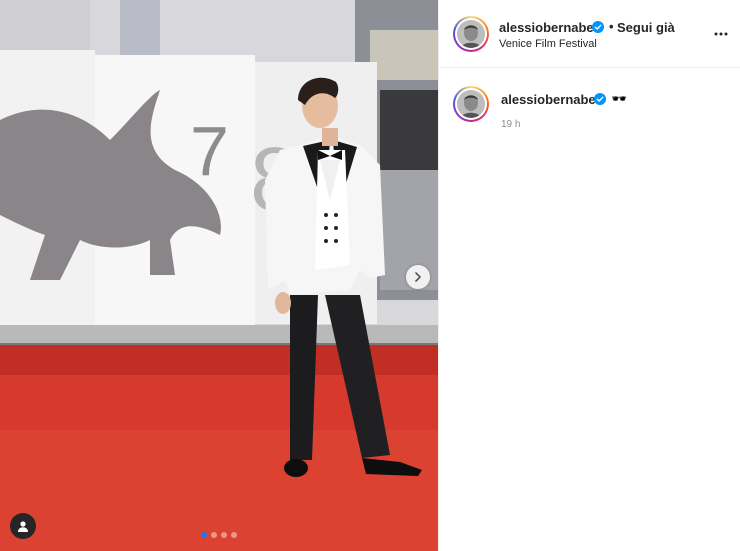 The width and height of the screenshot is (740, 551). I want to click on user-tag-icon, so click(23, 526).